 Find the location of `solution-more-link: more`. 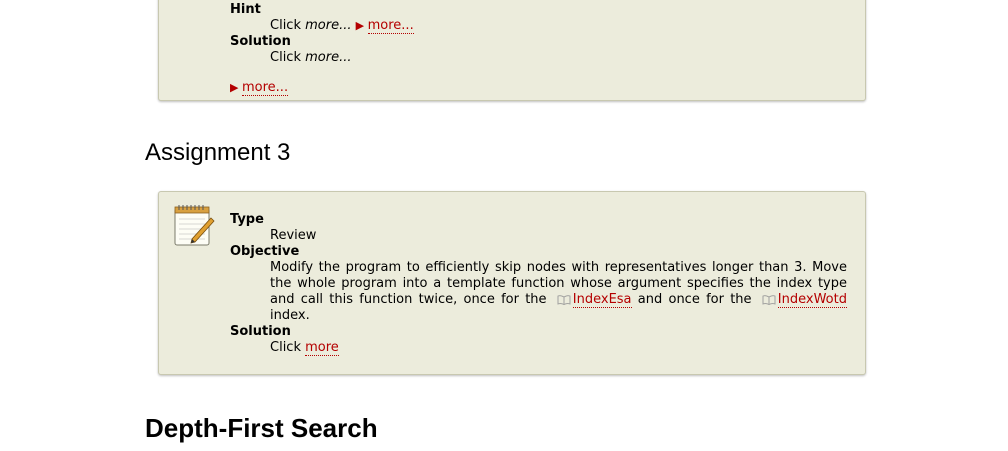

solution-more-link: more is located at coordinates (322, 348).